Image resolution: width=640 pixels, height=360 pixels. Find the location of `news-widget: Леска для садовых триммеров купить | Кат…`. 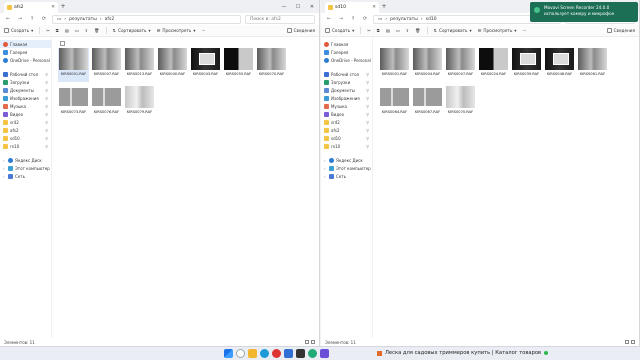

news-widget: Леска для садовых триммеров купить | Кат… is located at coordinates (463, 353).